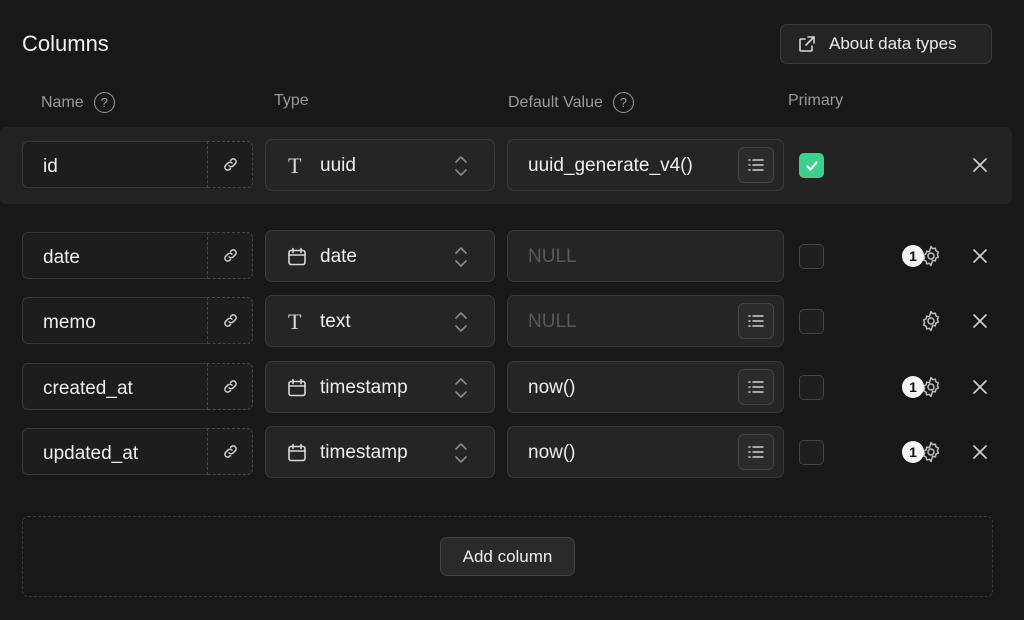 Image resolution: width=1024 pixels, height=620 pixels. I want to click on column-type-value: uuid, so click(338, 165).